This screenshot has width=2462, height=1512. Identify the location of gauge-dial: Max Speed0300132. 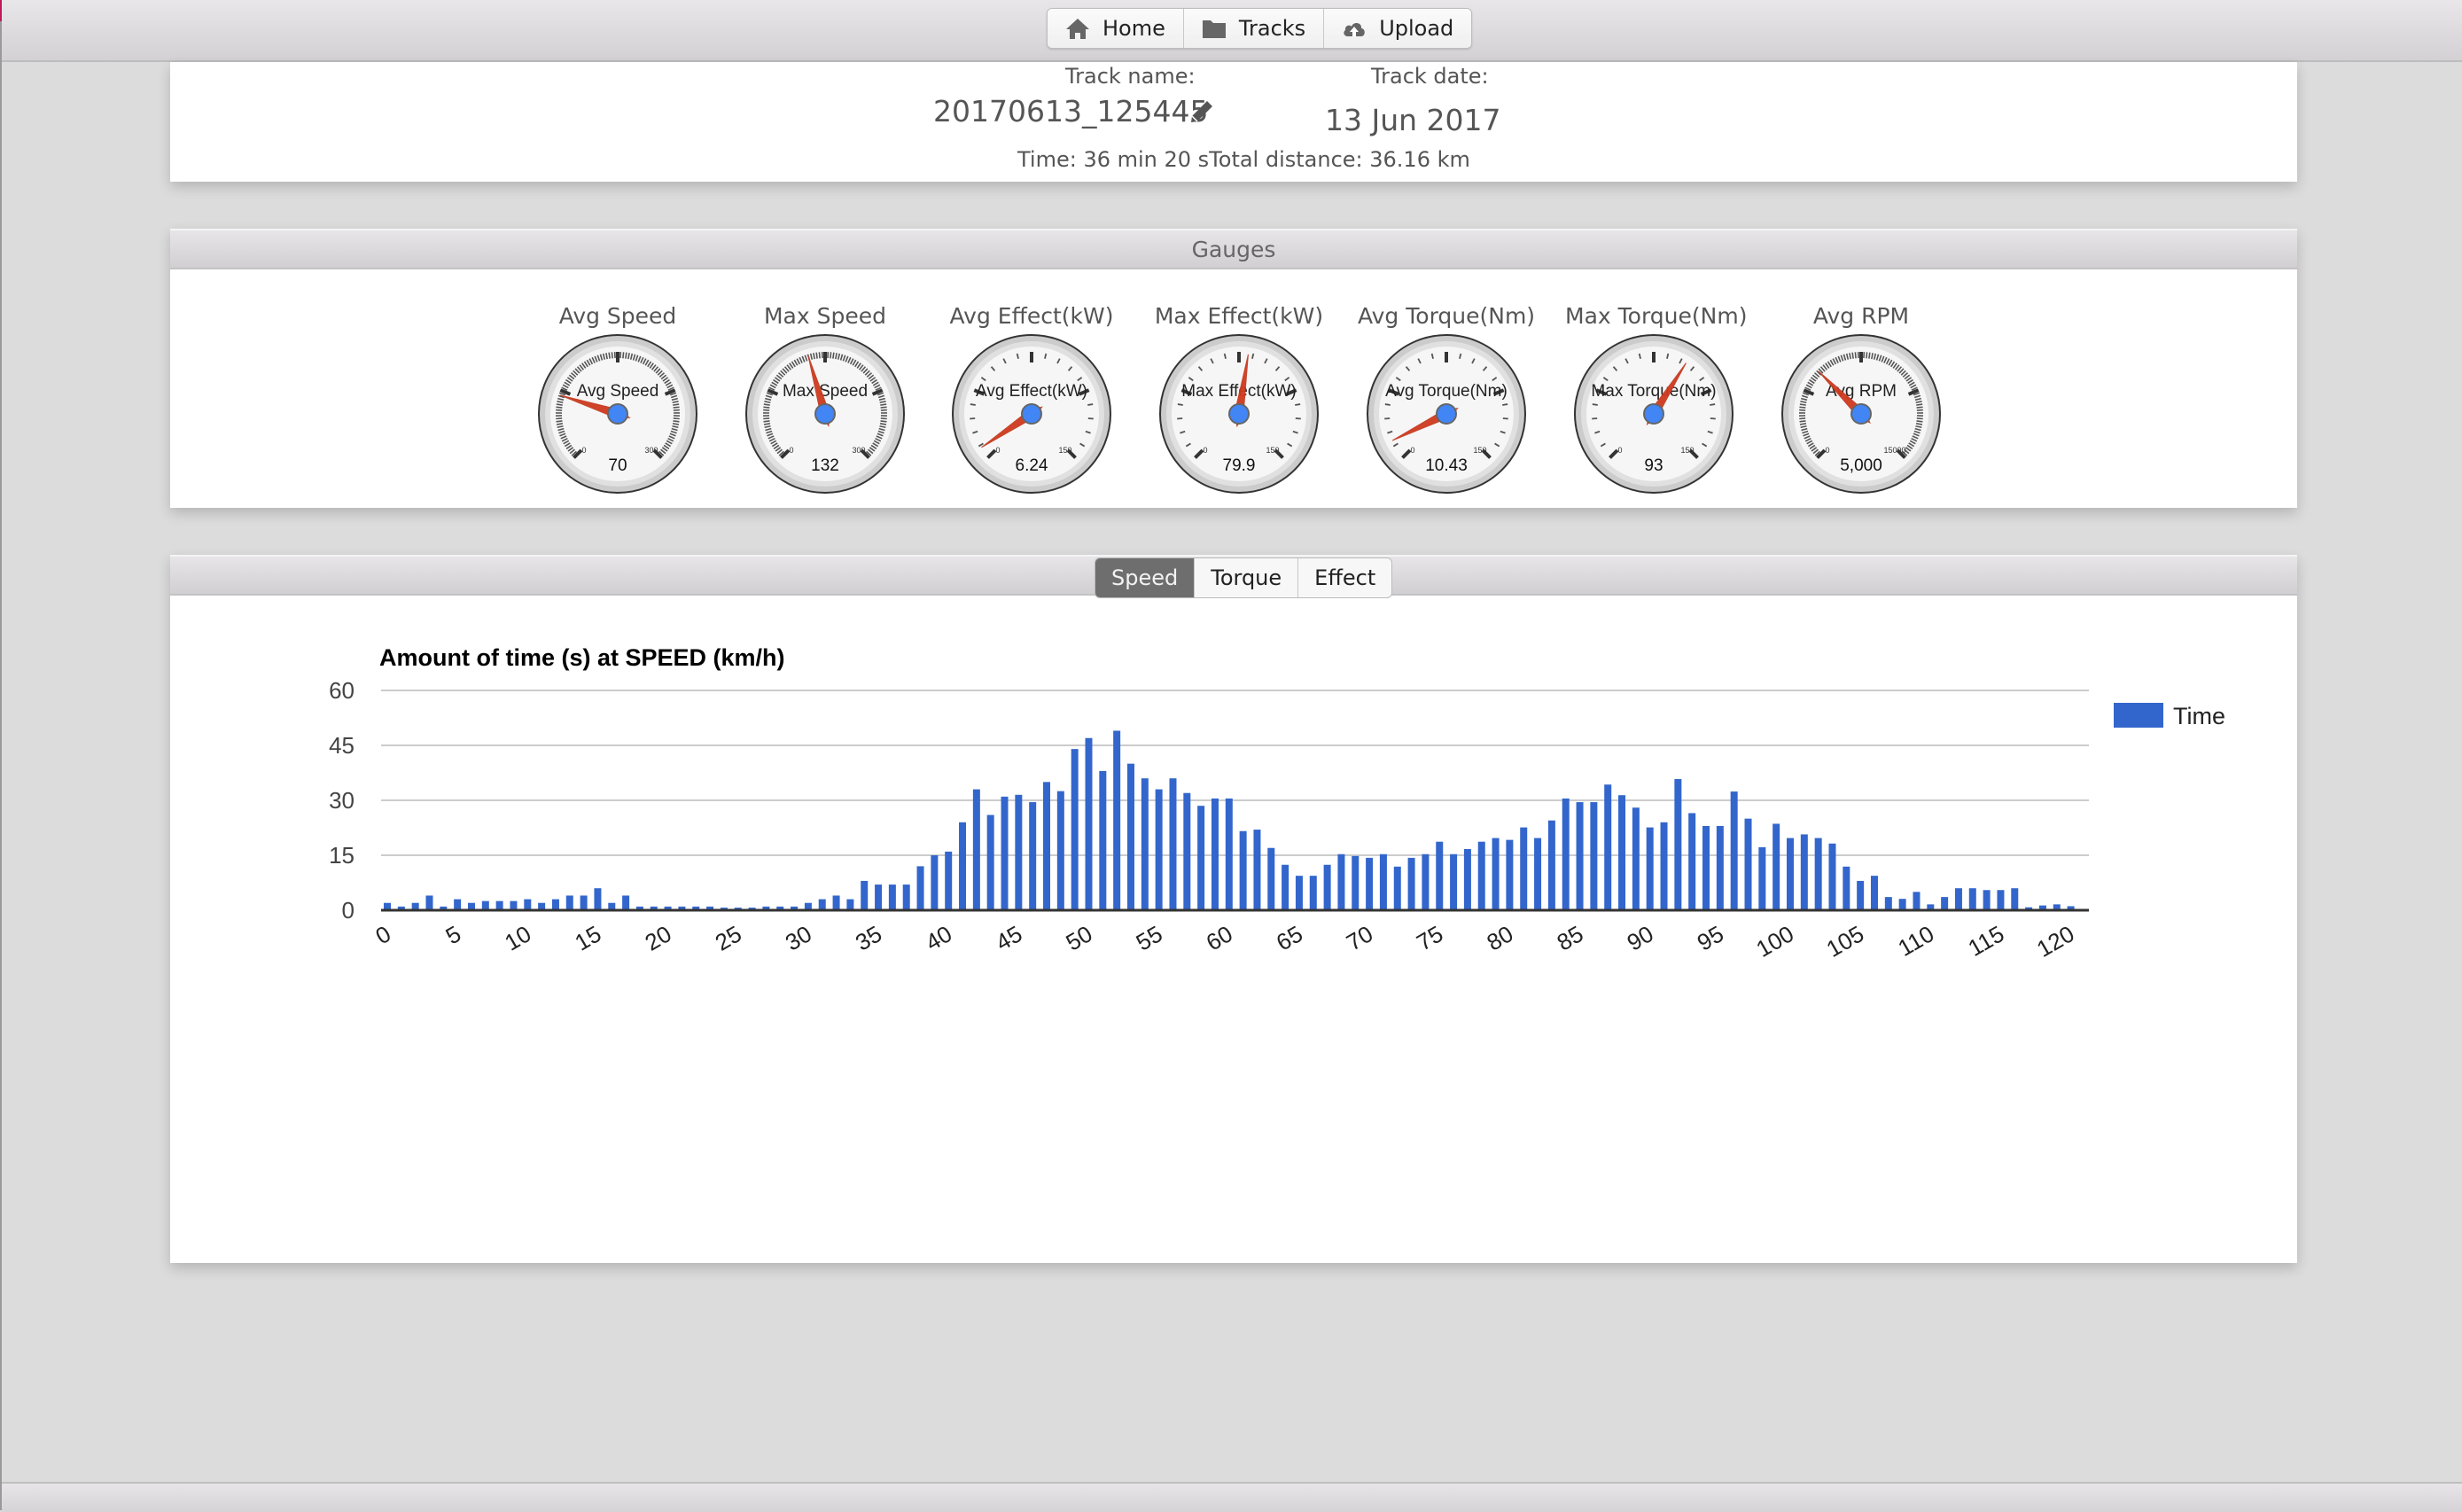
(825, 414).